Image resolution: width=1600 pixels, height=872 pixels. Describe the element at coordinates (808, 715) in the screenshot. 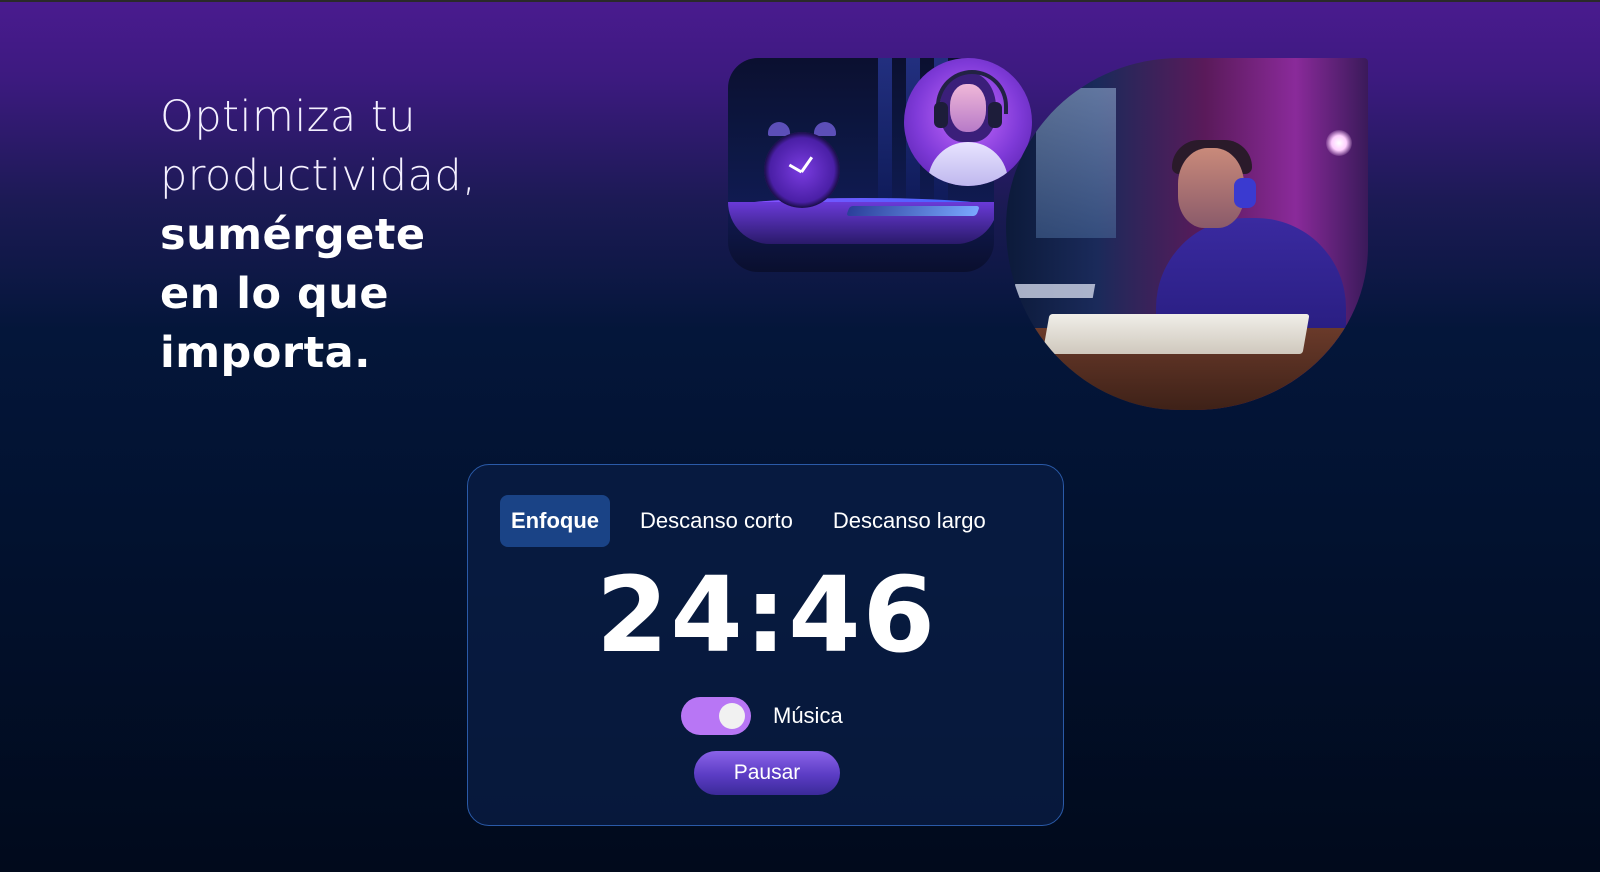

I see `music-label: Música` at that location.